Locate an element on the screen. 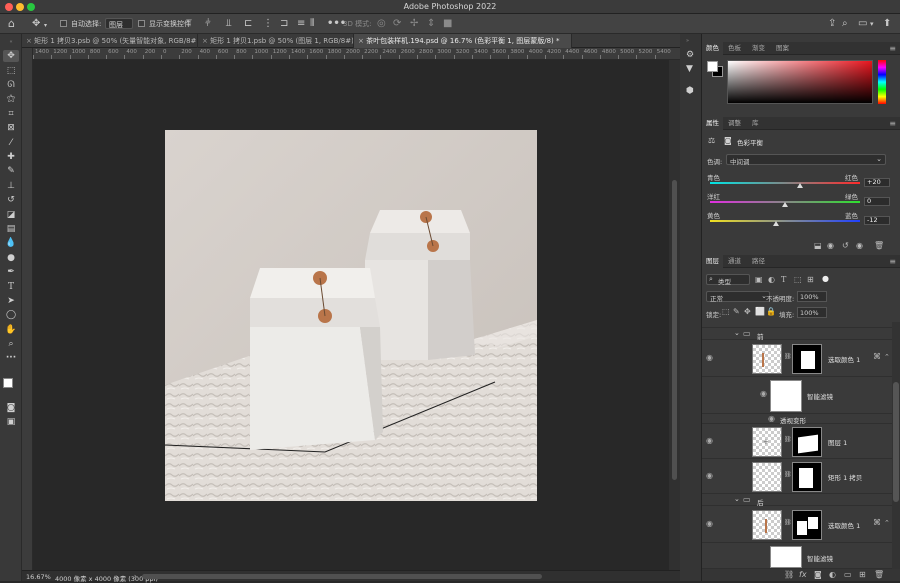 The width and height of the screenshot is (900, 583). view-previous-icon: ◉ is located at coordinates (830, 245).